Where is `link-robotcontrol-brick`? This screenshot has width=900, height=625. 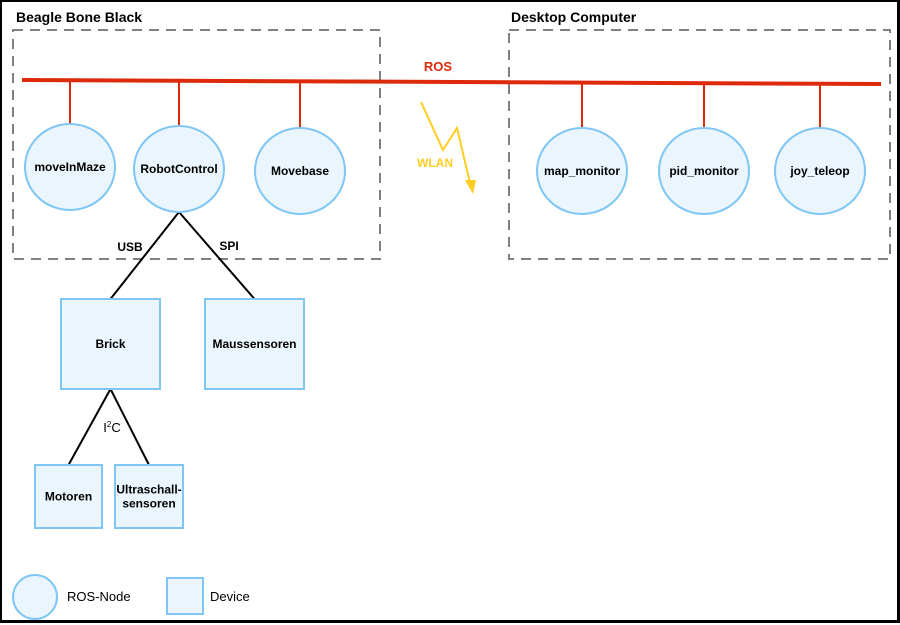
link-robotcontrol-brick is located at coordinates (144, 255).